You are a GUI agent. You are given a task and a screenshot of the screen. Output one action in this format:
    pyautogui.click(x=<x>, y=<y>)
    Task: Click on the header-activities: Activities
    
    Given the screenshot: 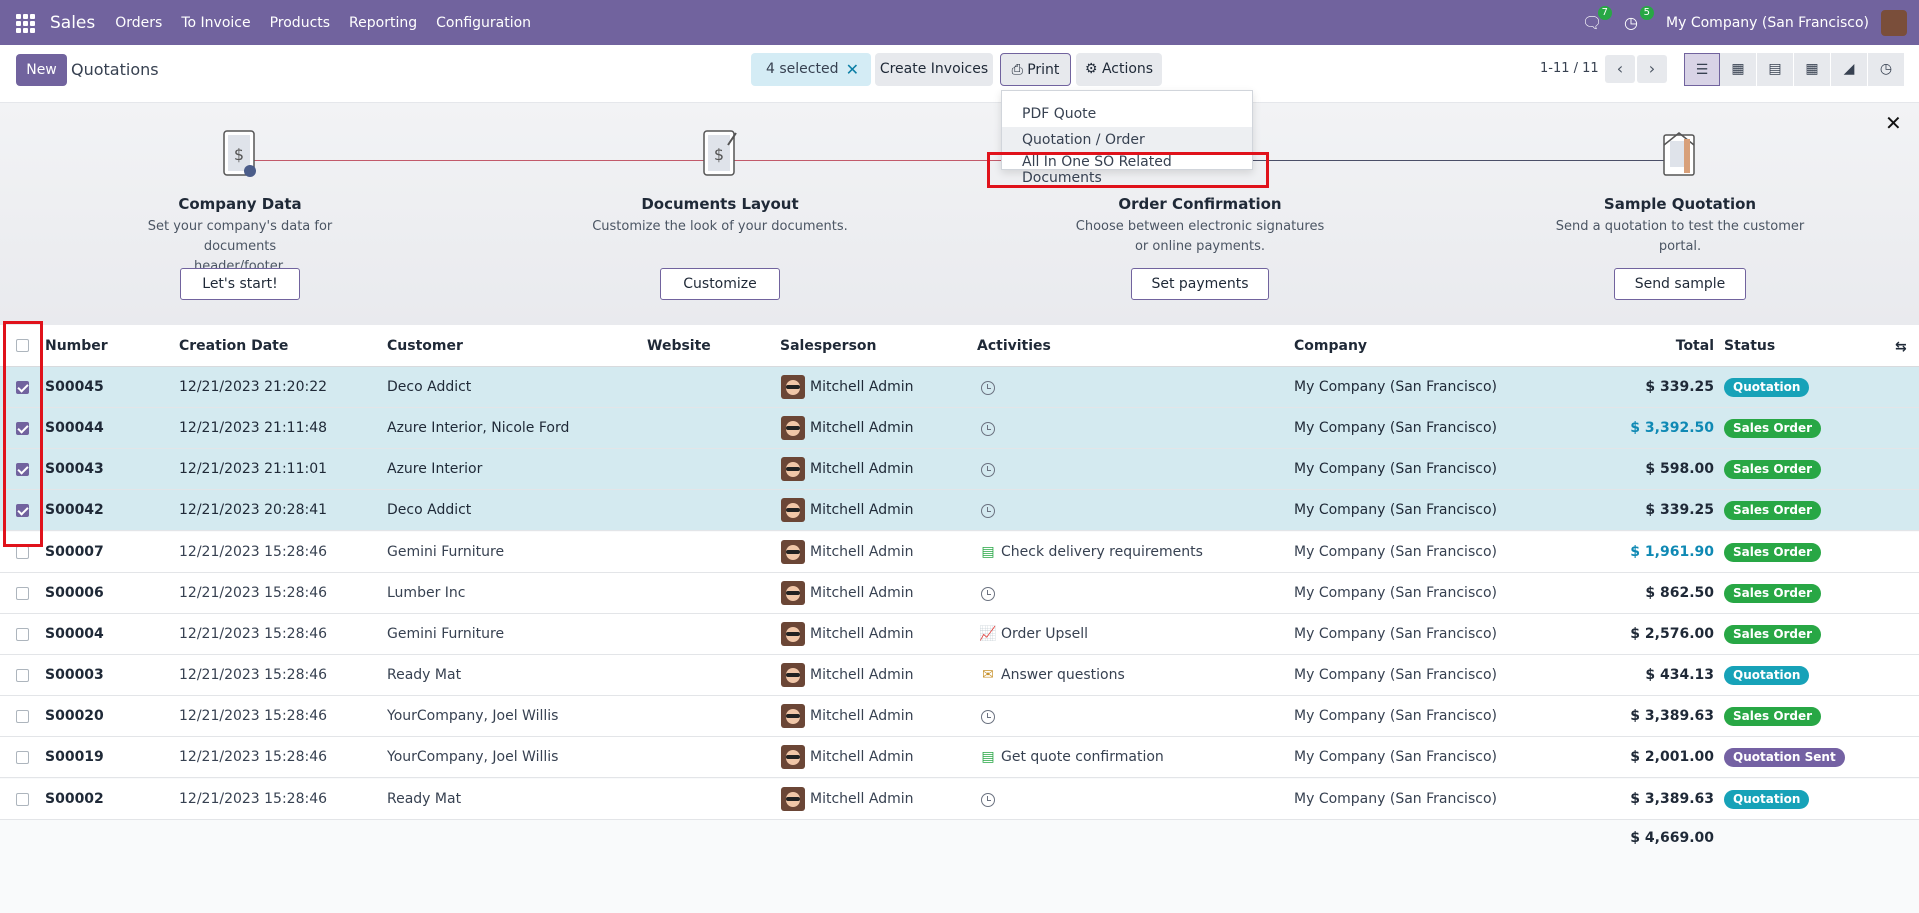 What is the action you would take?
    pyautogui.click(x=1014, y=346)
    